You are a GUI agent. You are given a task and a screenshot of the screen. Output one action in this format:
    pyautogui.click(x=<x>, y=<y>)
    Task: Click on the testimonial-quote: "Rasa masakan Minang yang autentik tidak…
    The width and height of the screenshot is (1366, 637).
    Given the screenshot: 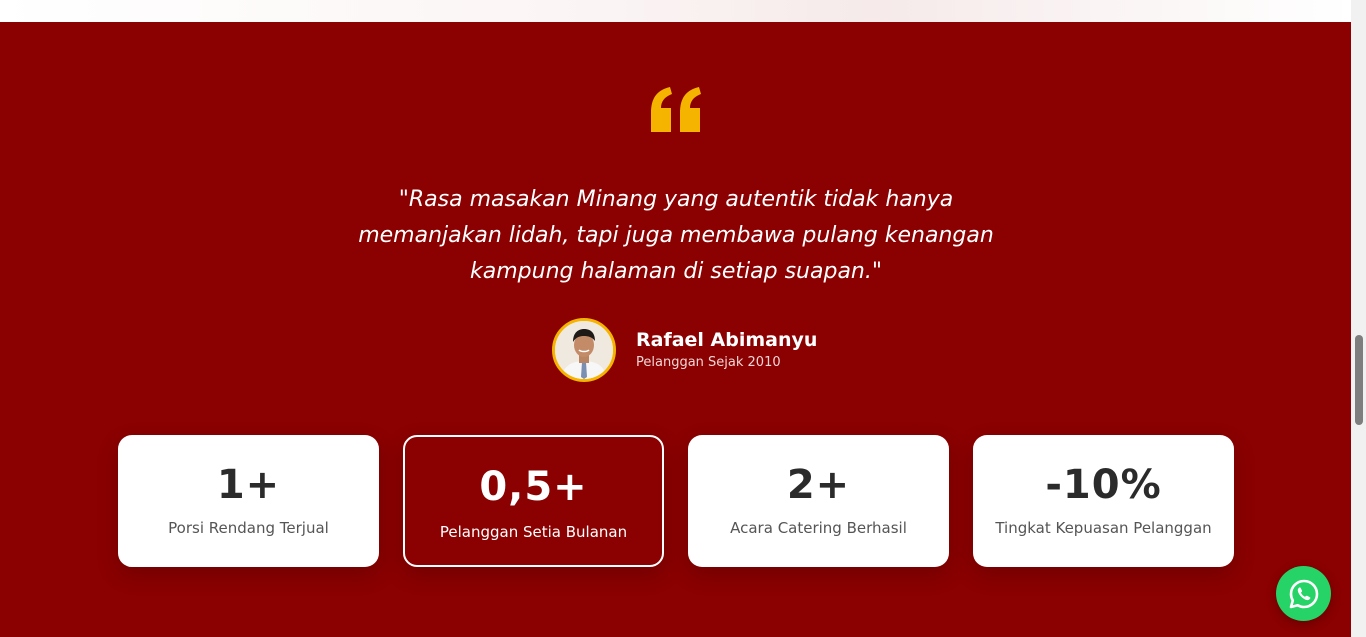 What is the action you would take?
    pyautogui.click(x=676, y=235)
    